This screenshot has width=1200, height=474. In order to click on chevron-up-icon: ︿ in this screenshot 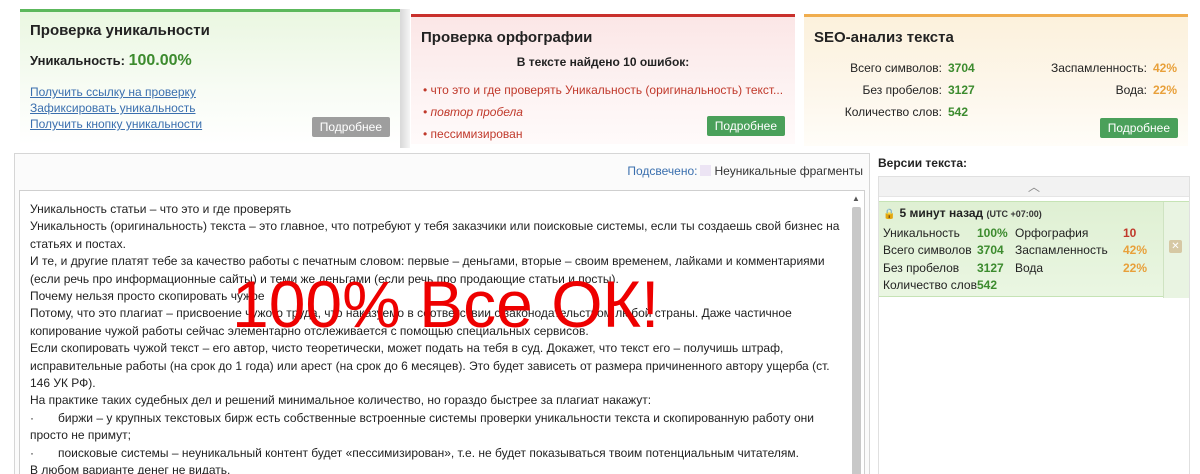, I will do `click(1033, 187)`.